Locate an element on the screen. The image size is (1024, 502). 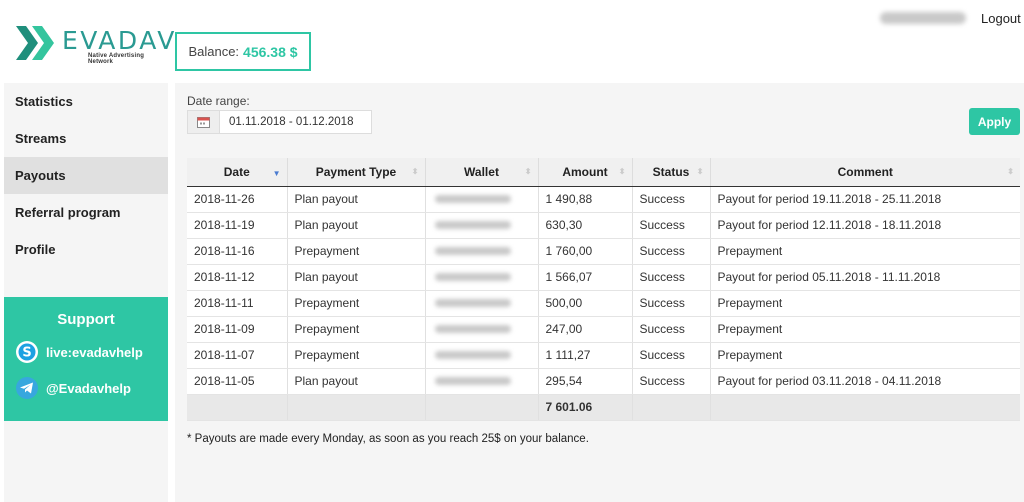
cell-amount: 295,54 is located at coordinates (585, 381).